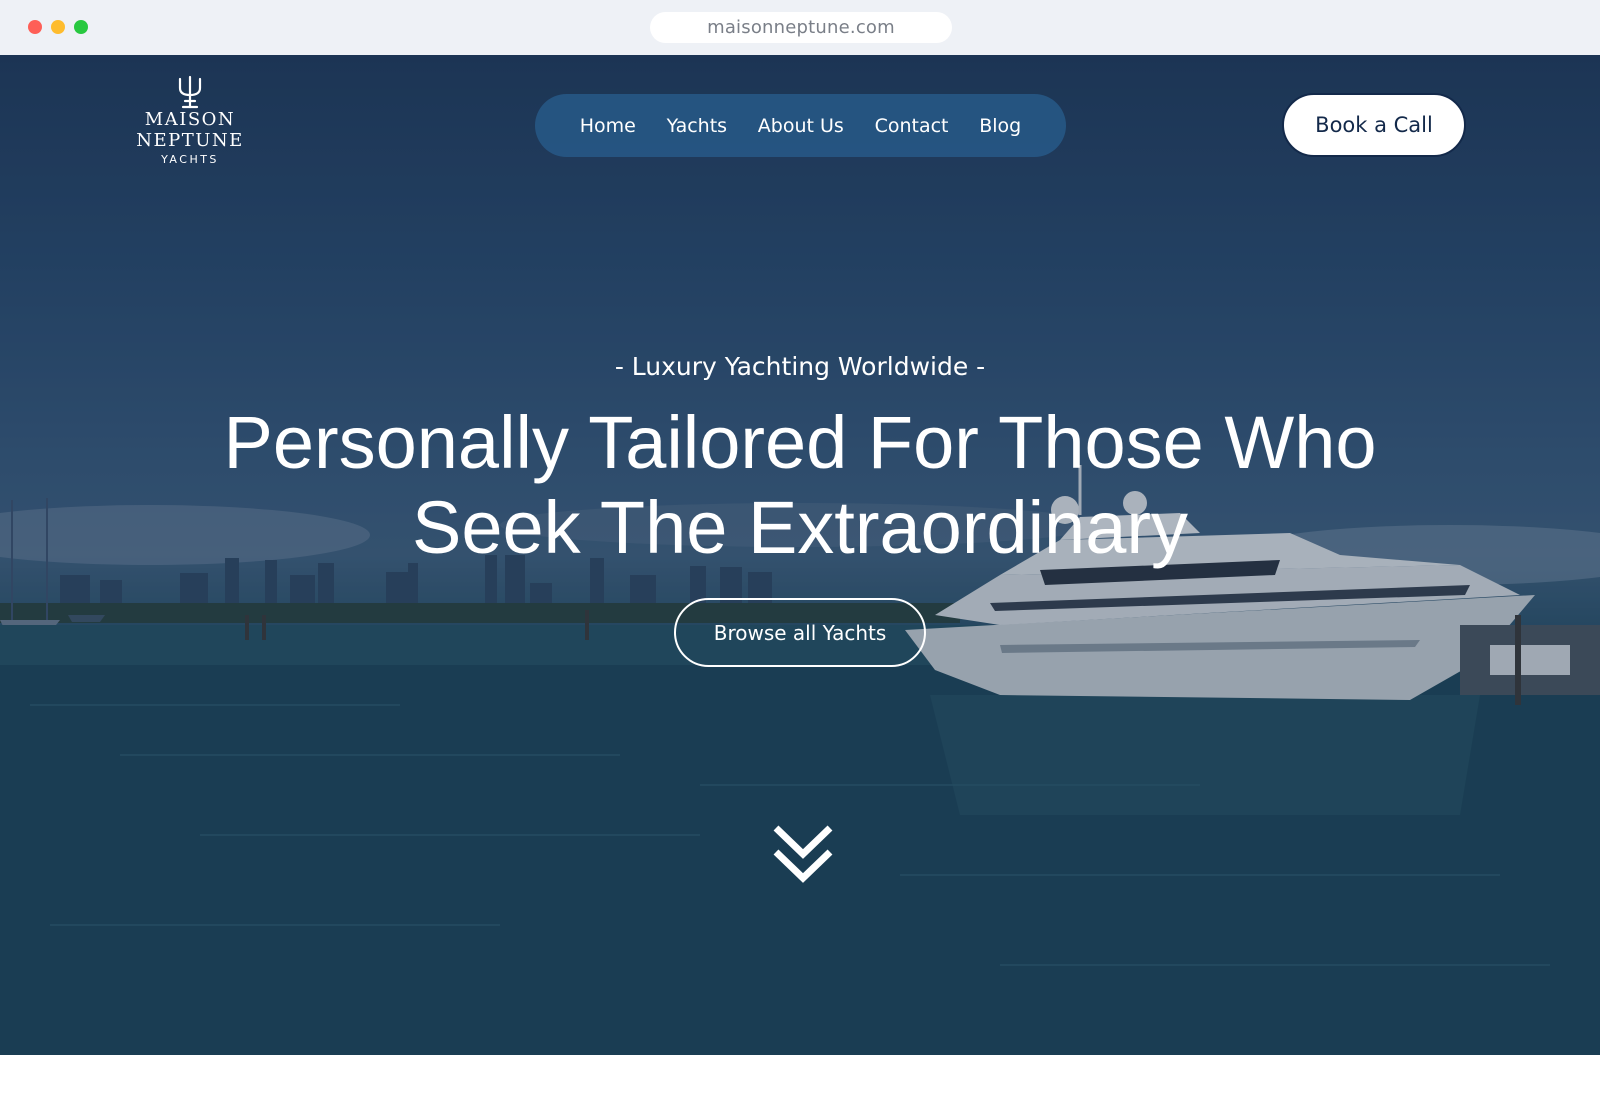 This screenshot has width=1600, height=1120. Describe the element at coordinates (1374, 125) in the screenshot. I see `book-a-call-button: Book a Call` at that location.